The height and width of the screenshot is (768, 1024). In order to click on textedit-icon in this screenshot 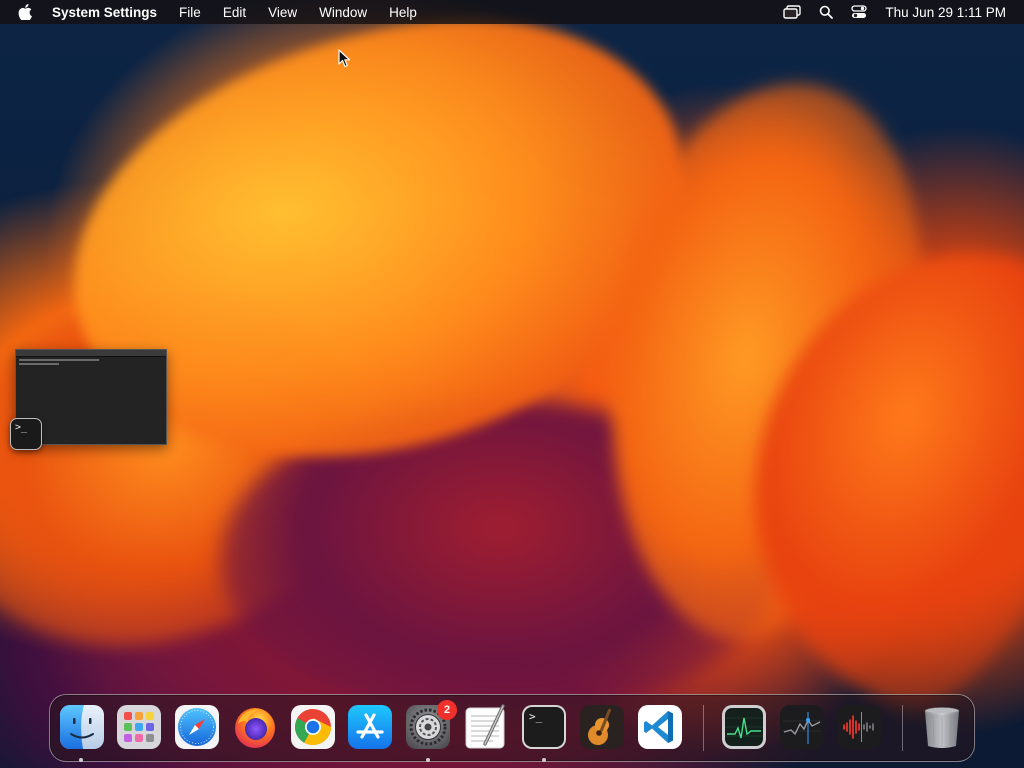, I will do `click(485, 726)`.